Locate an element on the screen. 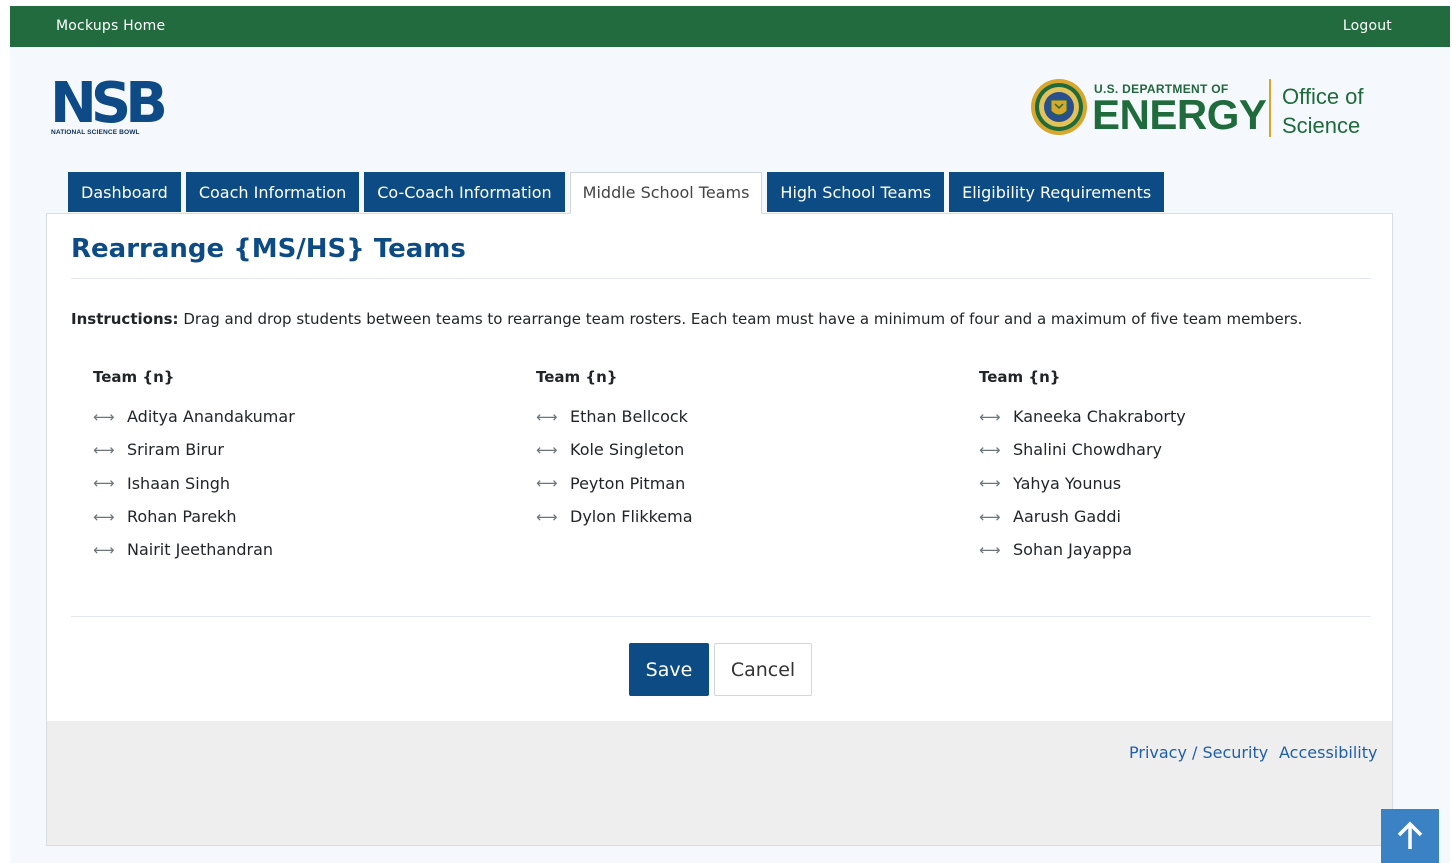 This screenshot has width=1452, height=863. office-line-2: Science is located at coordinates (1321, 125).